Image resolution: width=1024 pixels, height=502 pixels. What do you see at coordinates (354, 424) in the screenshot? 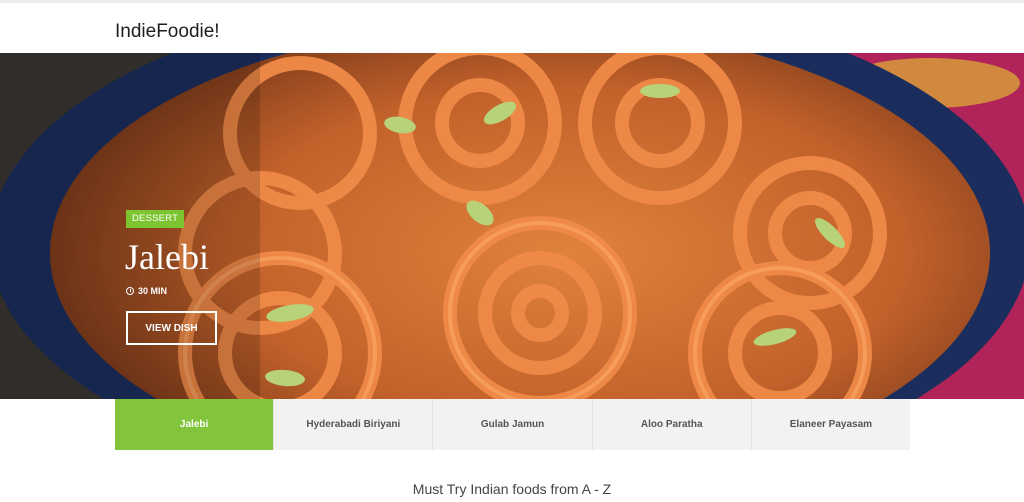
I see `tab-hyderabadi-biriyani: Hyderabadi Biriyani` at bounding box center [354, 424].